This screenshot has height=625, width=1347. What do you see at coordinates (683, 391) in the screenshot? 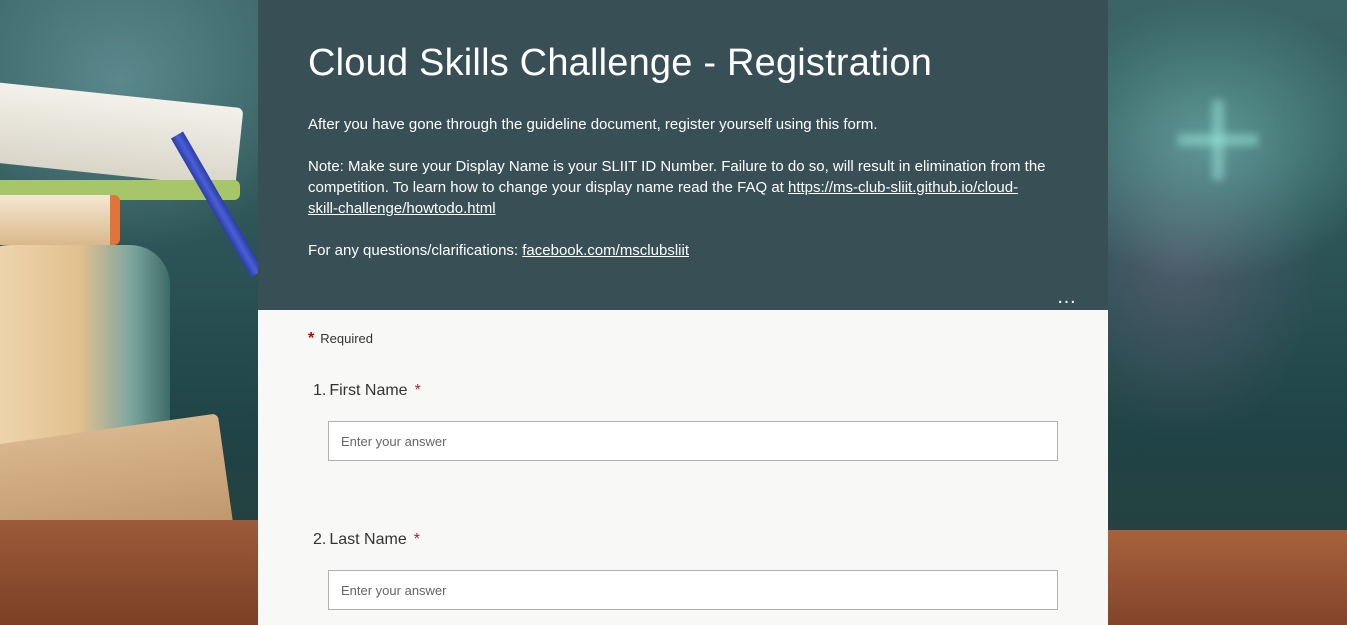
I see `question-label: 1. First Name *` at bounding box center [683, 391].